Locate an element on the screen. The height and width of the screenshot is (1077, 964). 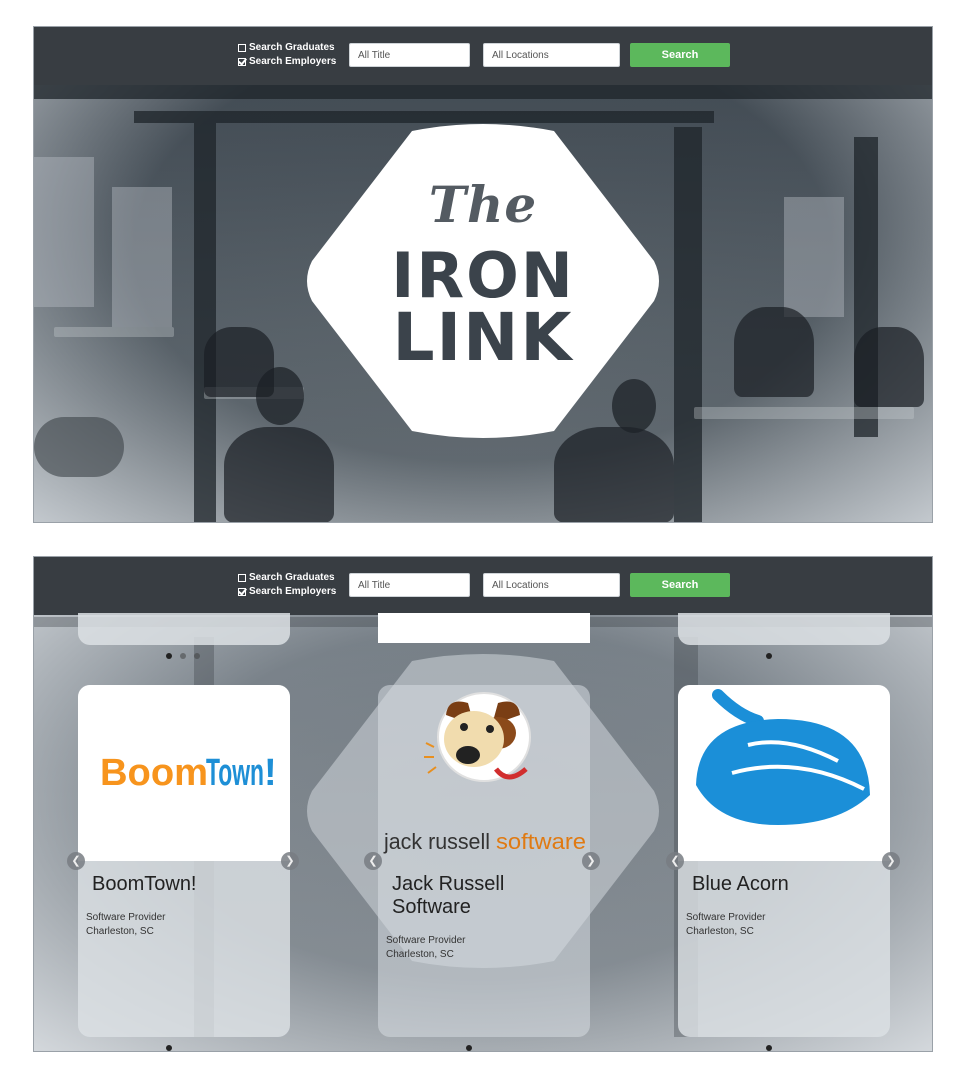
boomtown-logo: Boom Town ! is located at coordinates (184, 773).